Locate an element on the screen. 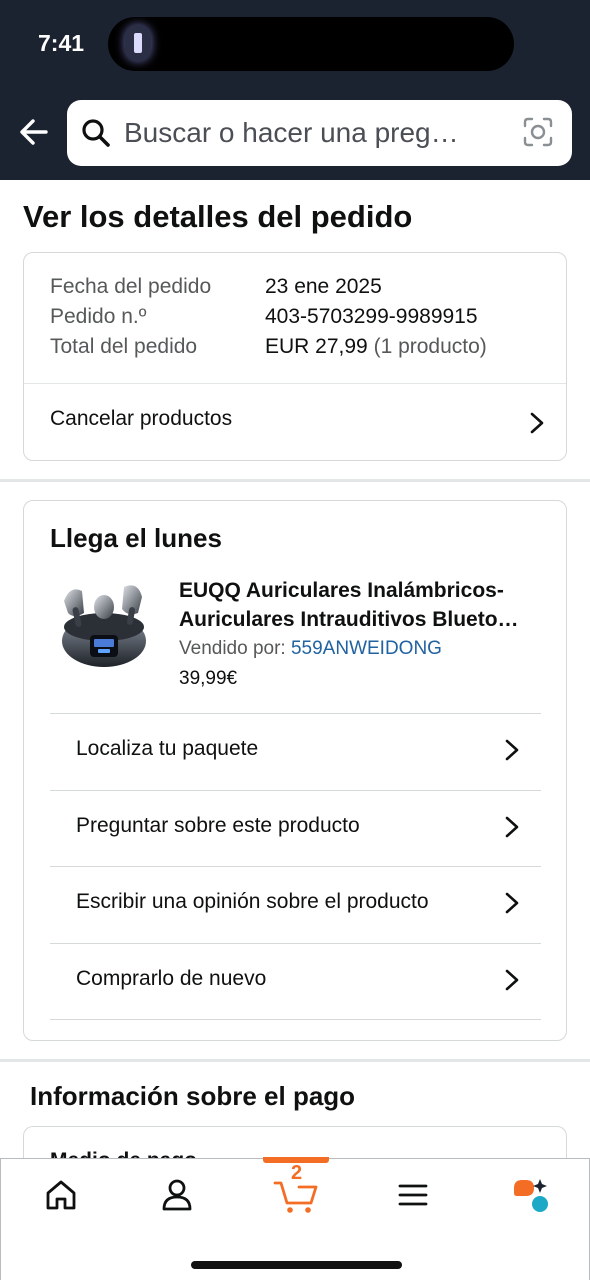  order-number-label: Pedido n.º is located at coordinates (98, 316).